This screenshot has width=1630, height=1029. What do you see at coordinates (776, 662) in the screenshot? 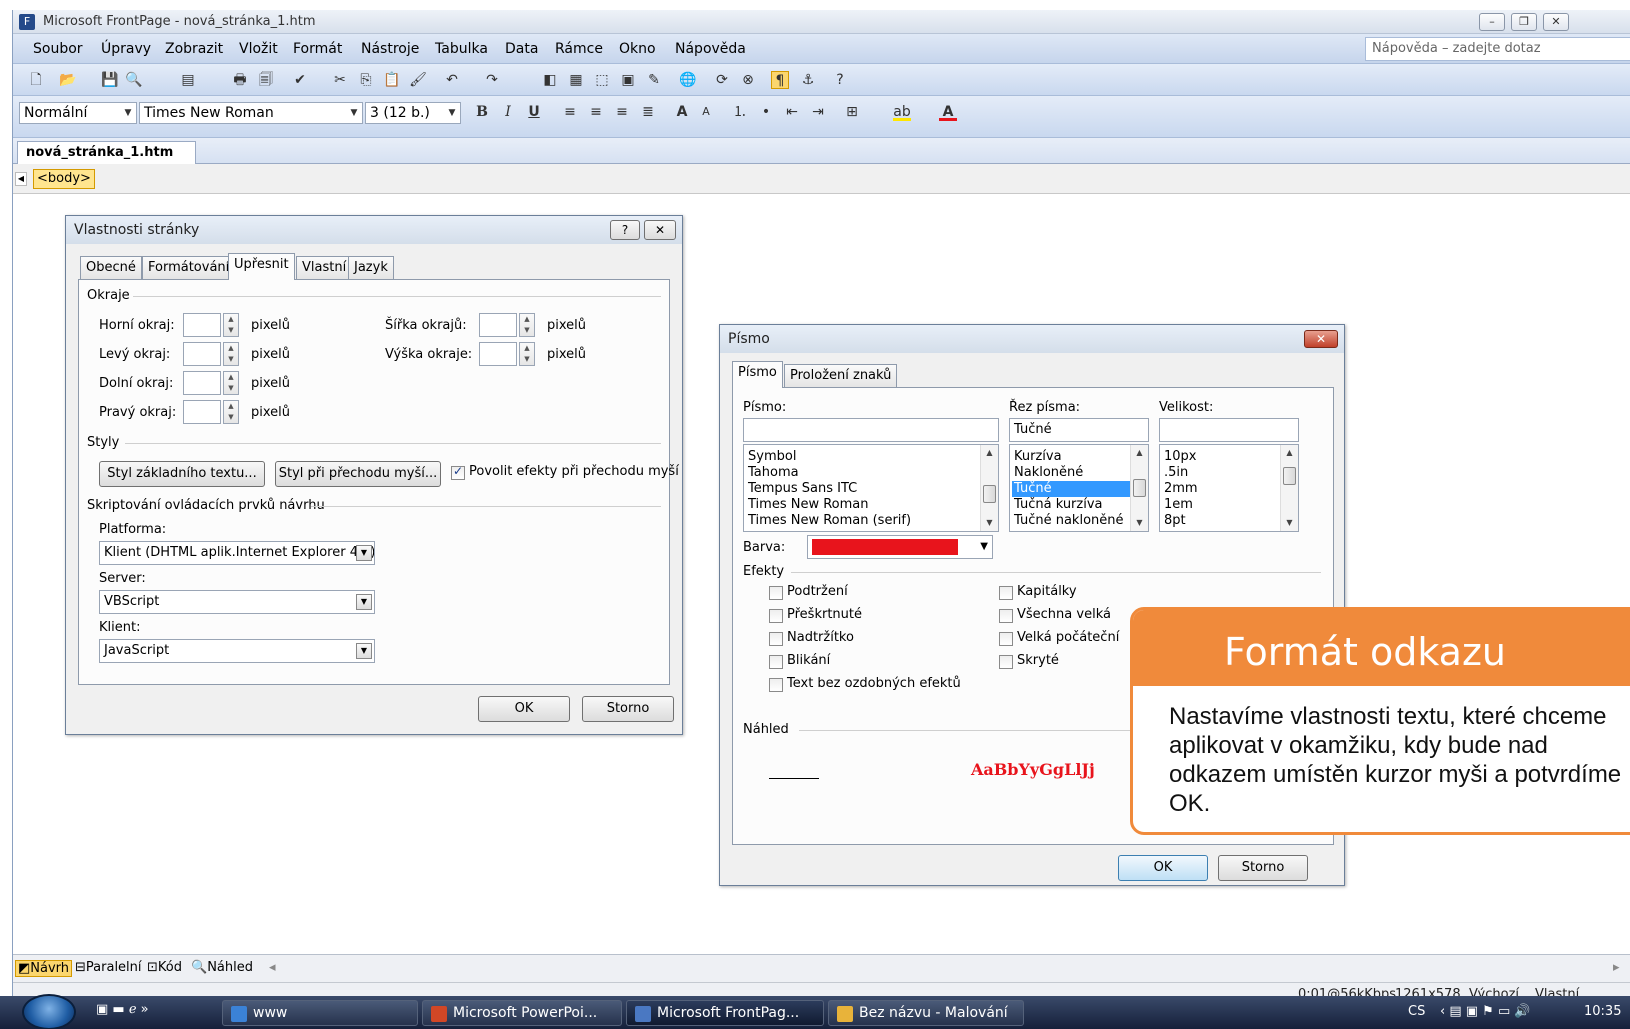
I see `blink-checkbox` at bounding box center [776, 662].